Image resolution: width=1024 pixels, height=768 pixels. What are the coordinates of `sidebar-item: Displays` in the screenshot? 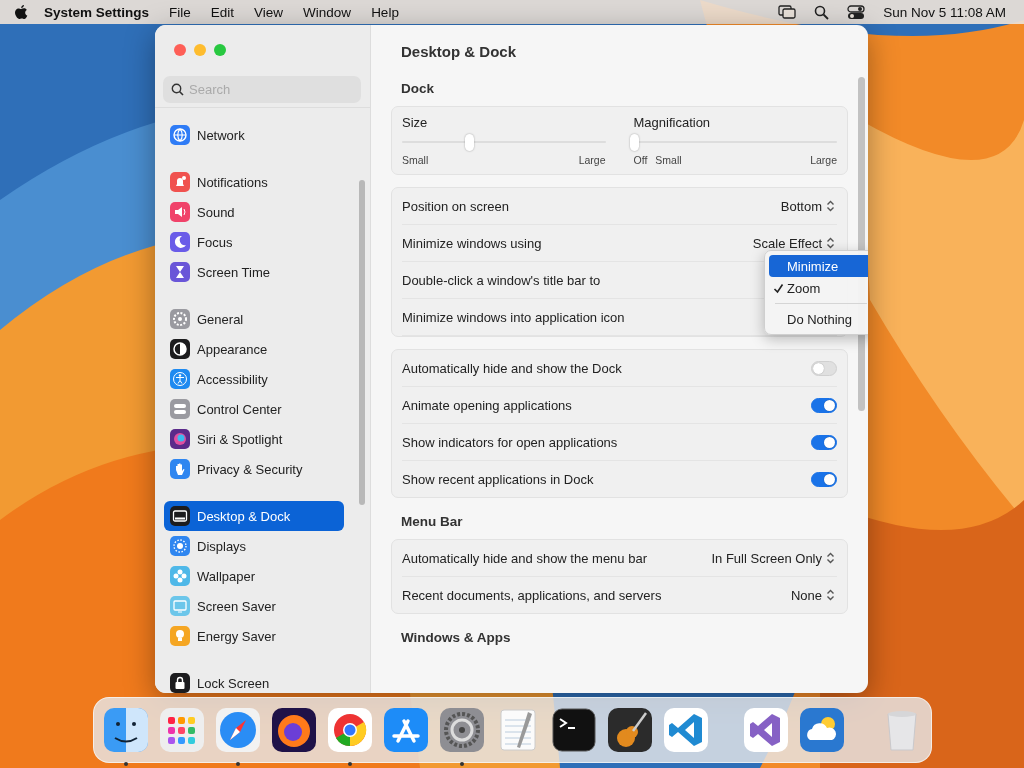 It's located at (254, 546).